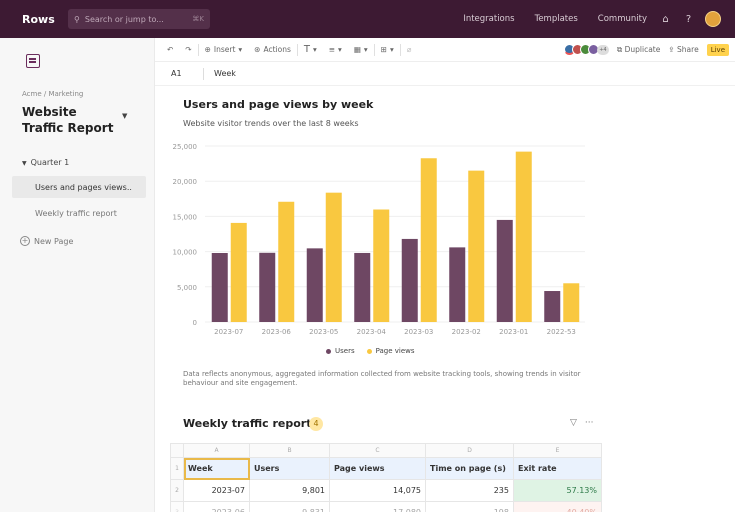 The width and height of the screenshot is (735, 512). Describe the element at coordinates (557, 450) in the screenshot. I see `column-letter: E` at that location.